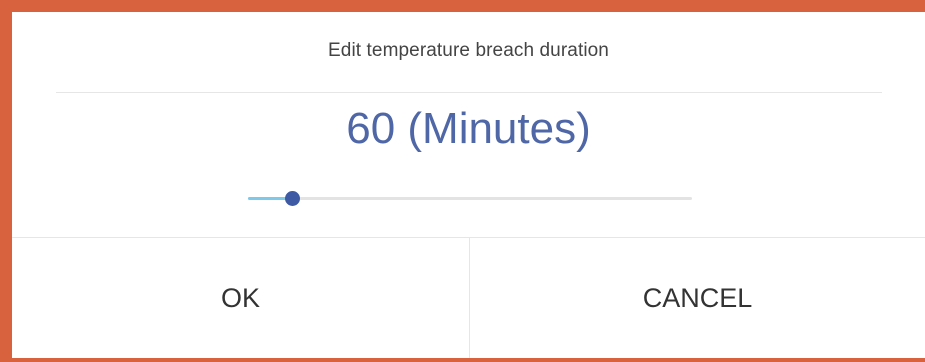 Image resolution: width=925 pixels, height=362 pixels. I want to click on duration-slider, so click(470, 198).